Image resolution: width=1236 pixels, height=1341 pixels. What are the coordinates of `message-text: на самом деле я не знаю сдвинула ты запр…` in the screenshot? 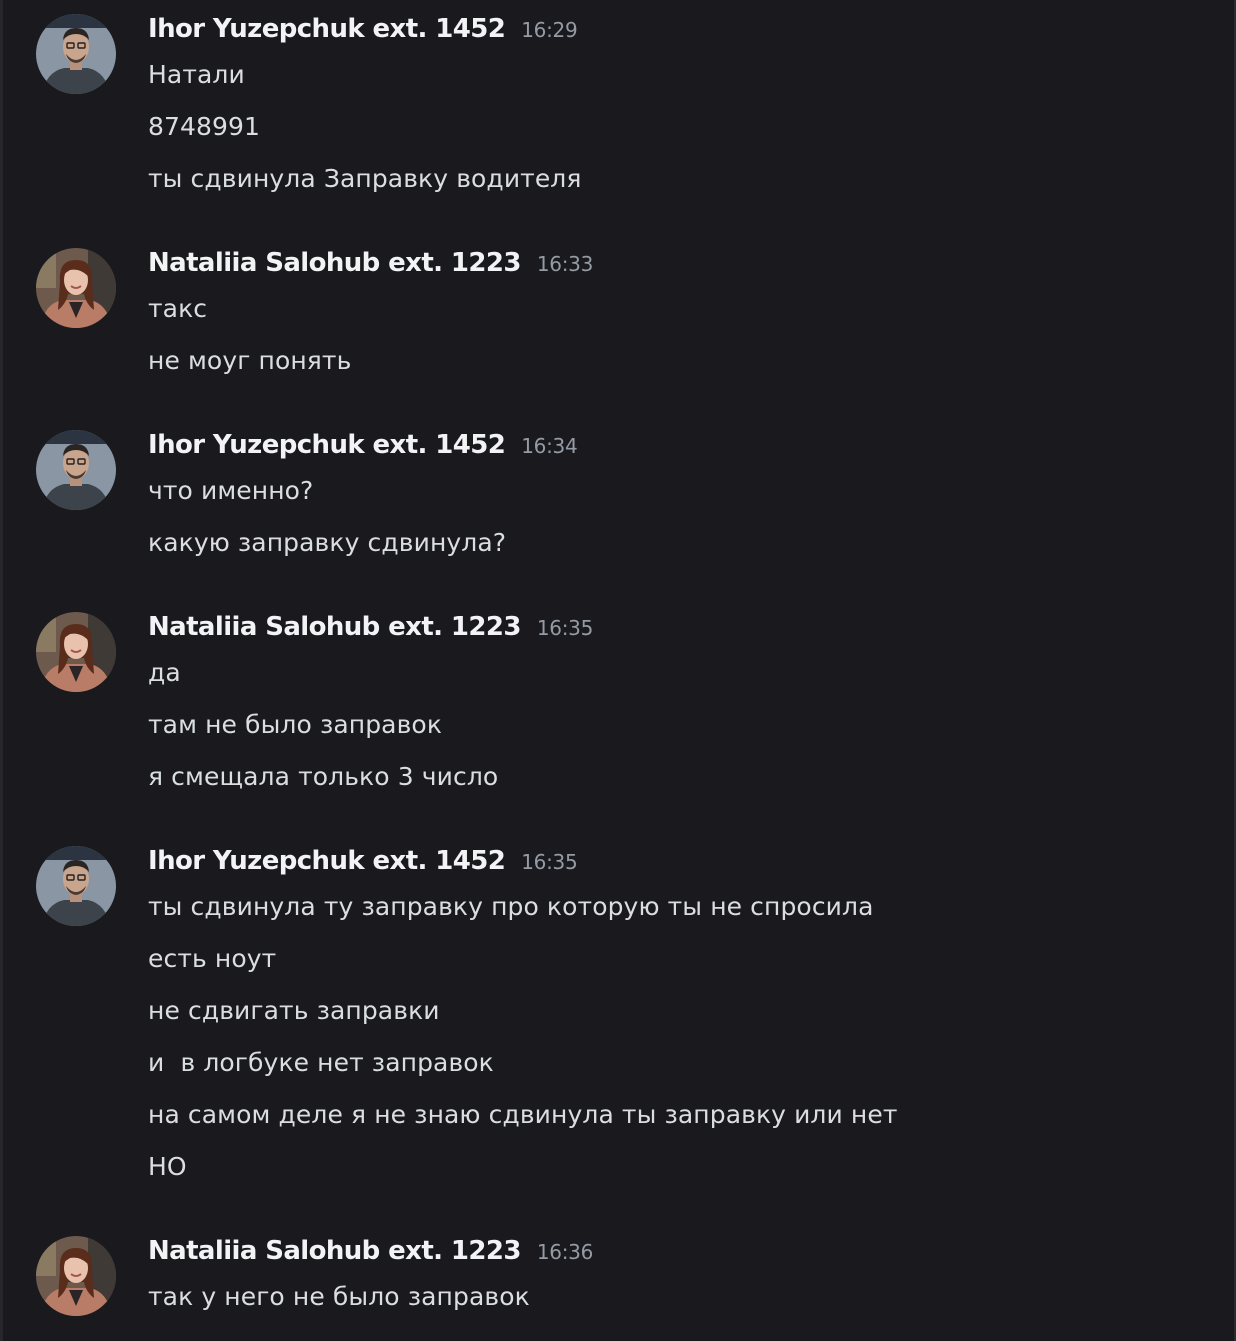 It's located at (523, 1114).